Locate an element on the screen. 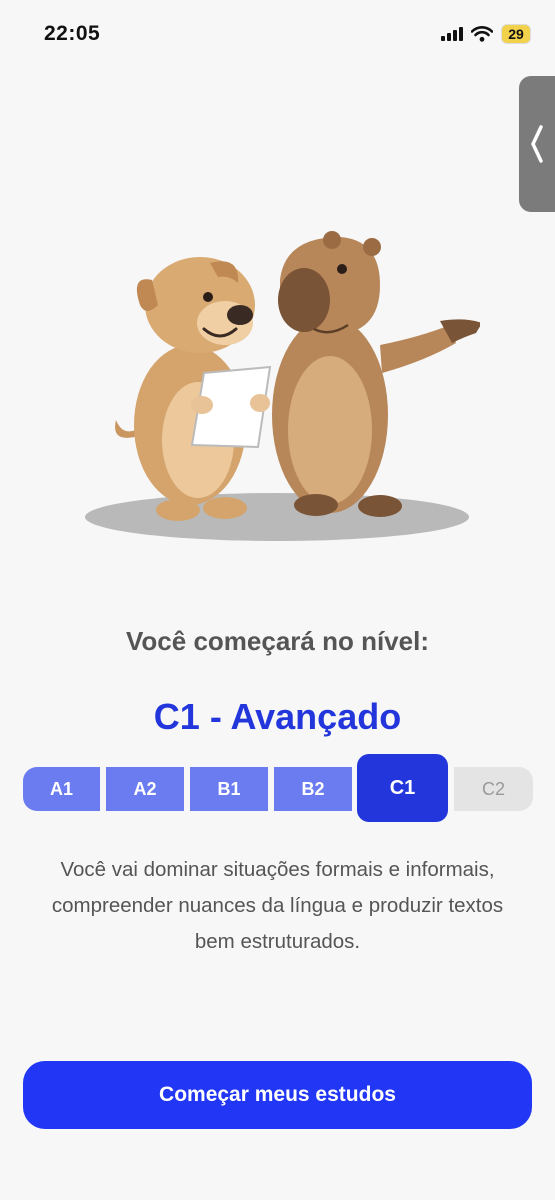 The height and width of the screenshot is (1200, 555). level-selector: A1 A2 B1 B2 C1 C2 is located at coordinates (278, 789).